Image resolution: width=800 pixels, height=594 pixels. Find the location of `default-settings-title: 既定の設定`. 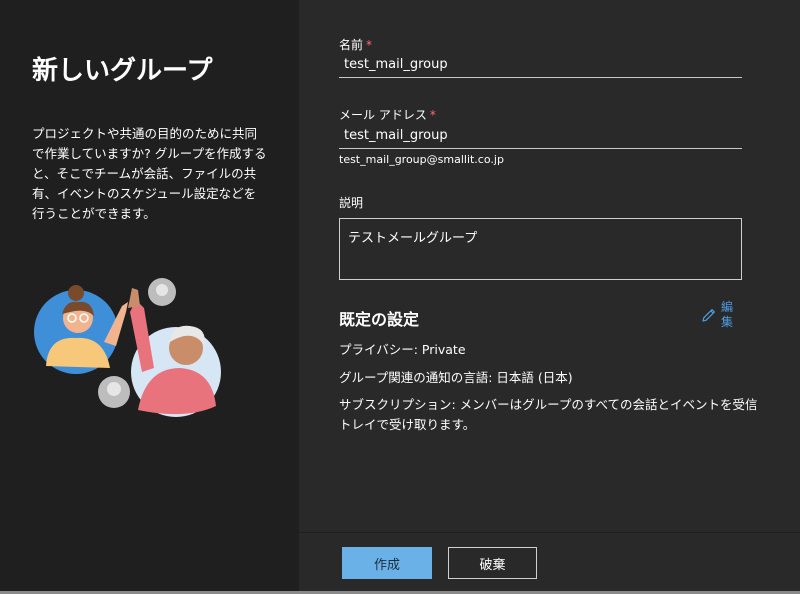

default-settings-title: 既定の設定 is located at coordinates (379, 319).